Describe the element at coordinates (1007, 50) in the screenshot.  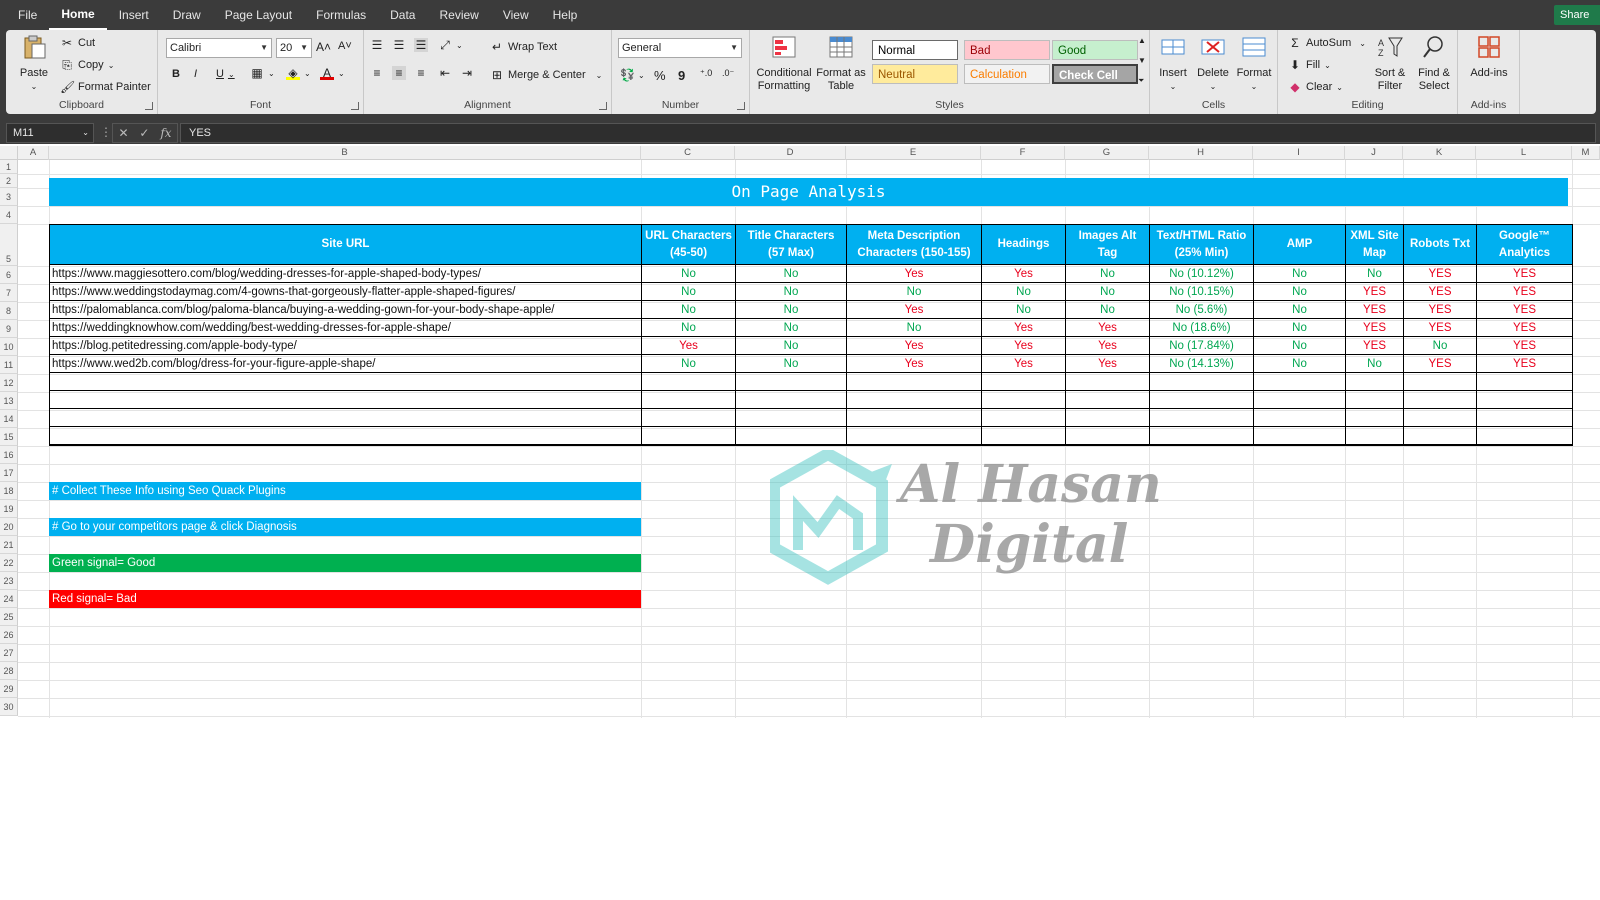
I see `cell-style-bad: Bad` at that location.